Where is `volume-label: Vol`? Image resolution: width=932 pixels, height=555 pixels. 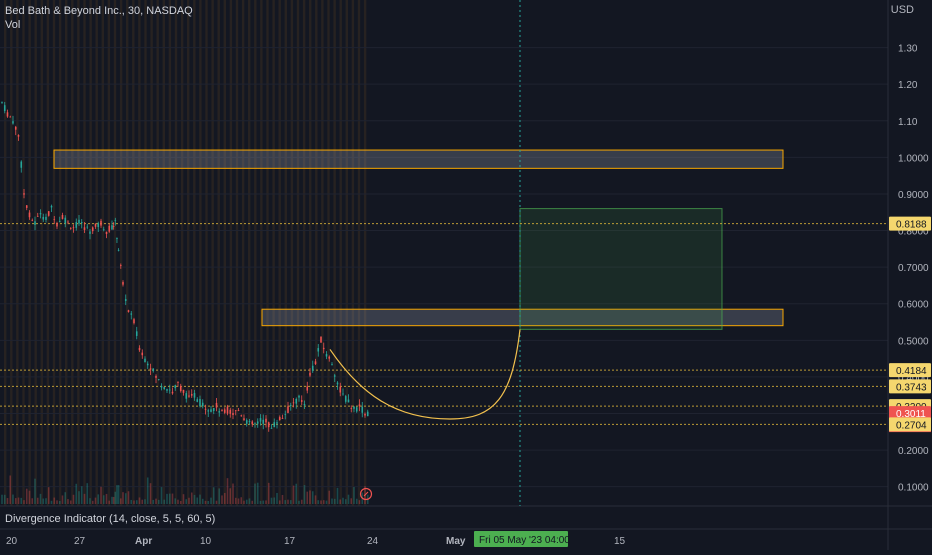
volume-label: Vol is located at coordinates (12, 25).